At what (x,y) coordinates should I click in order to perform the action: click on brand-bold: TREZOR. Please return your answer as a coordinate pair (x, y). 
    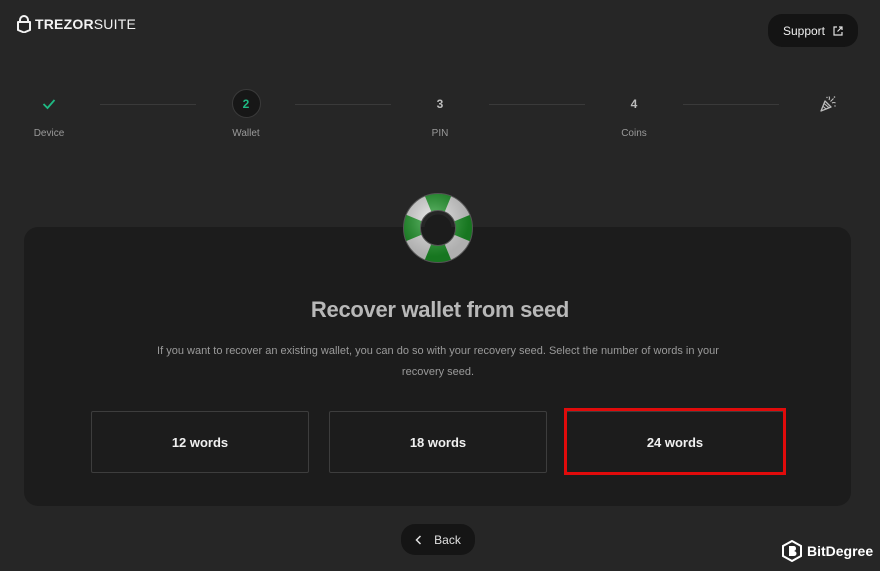
    Looking at the image, I should click on (64, 24).